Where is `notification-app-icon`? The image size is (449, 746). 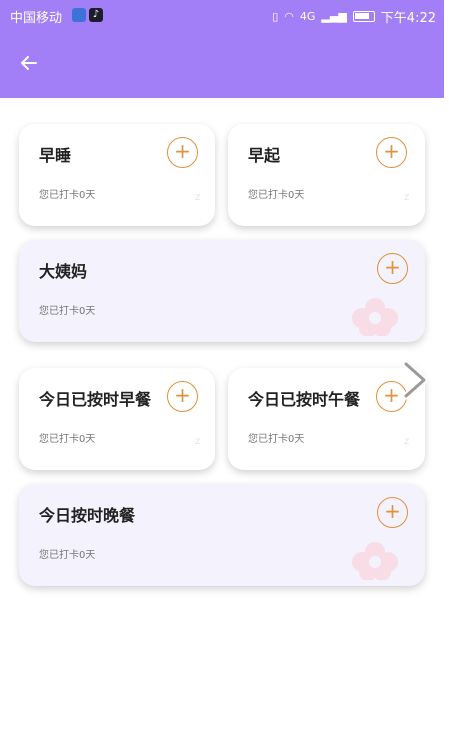
notification-app-icon is located at coordinates (79, 15).